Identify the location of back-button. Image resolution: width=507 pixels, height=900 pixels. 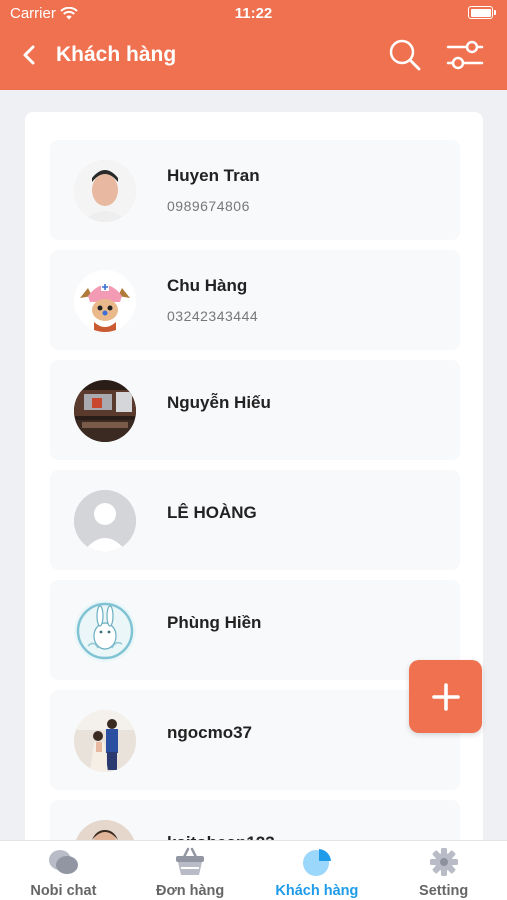
(29, 55).